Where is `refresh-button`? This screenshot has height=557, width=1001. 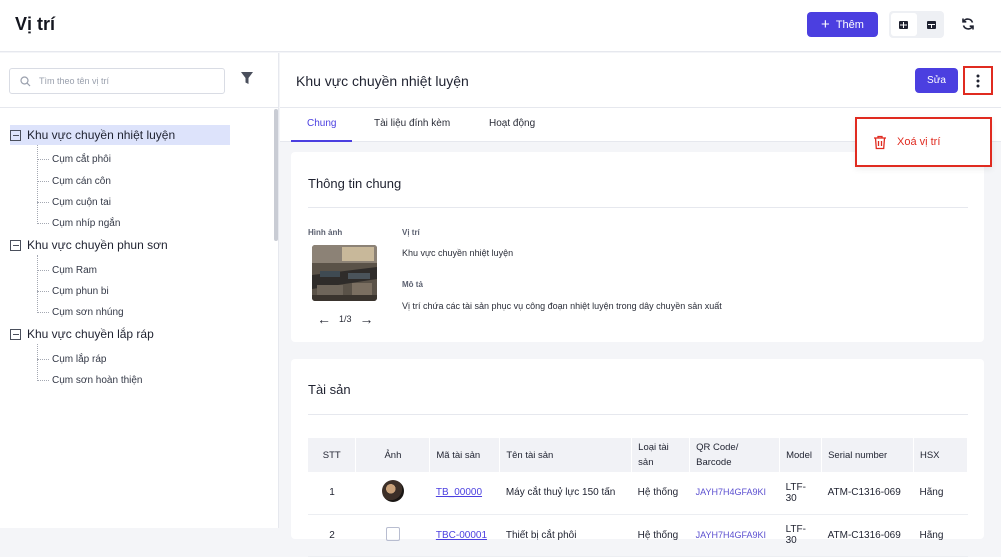
refresh-button is located at coordinates (968, 24).